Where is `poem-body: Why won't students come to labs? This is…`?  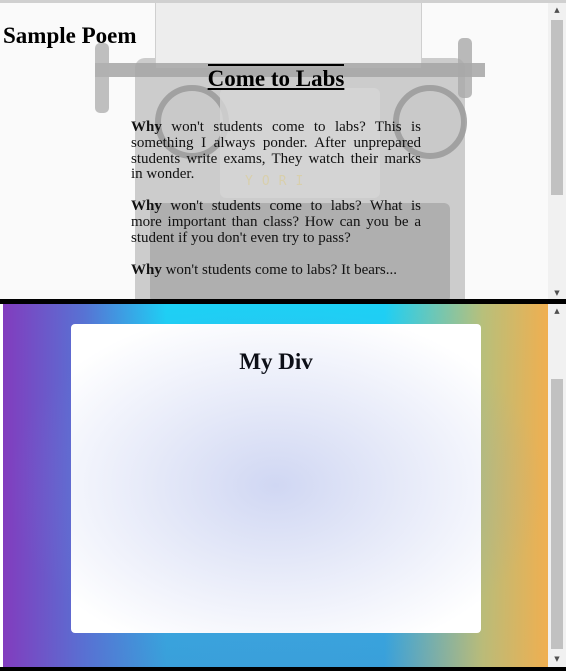
poem-body: Why won't students come to labs? This is… is located at coordinates (276, 206).